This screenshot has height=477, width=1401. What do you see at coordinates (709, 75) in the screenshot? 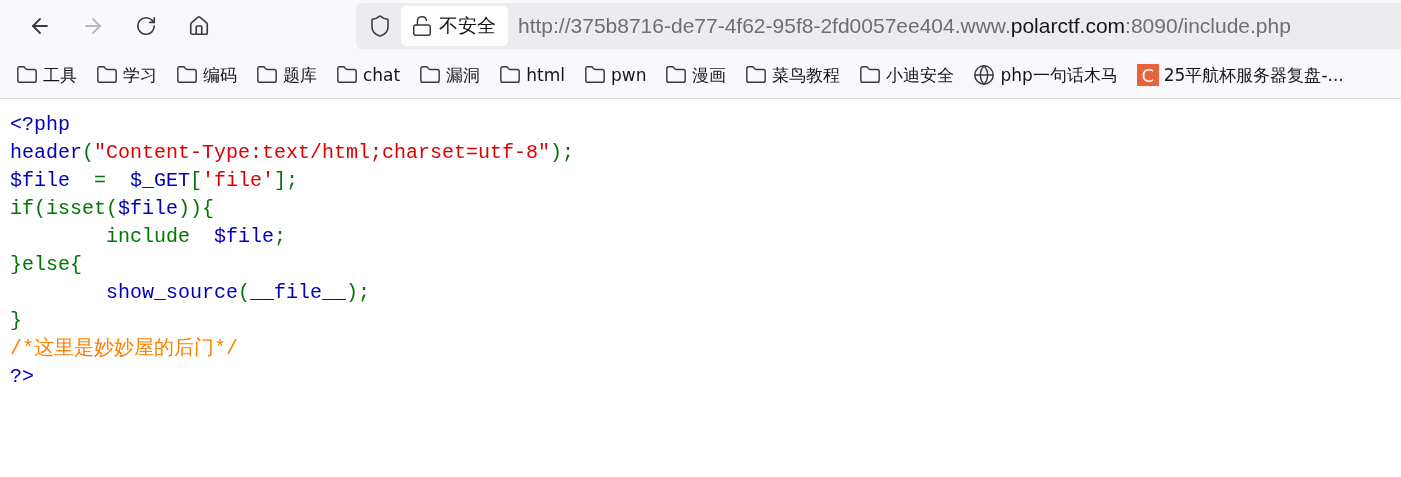
I see `bookmark-label: 漫画` at bounding box center [709, 75].